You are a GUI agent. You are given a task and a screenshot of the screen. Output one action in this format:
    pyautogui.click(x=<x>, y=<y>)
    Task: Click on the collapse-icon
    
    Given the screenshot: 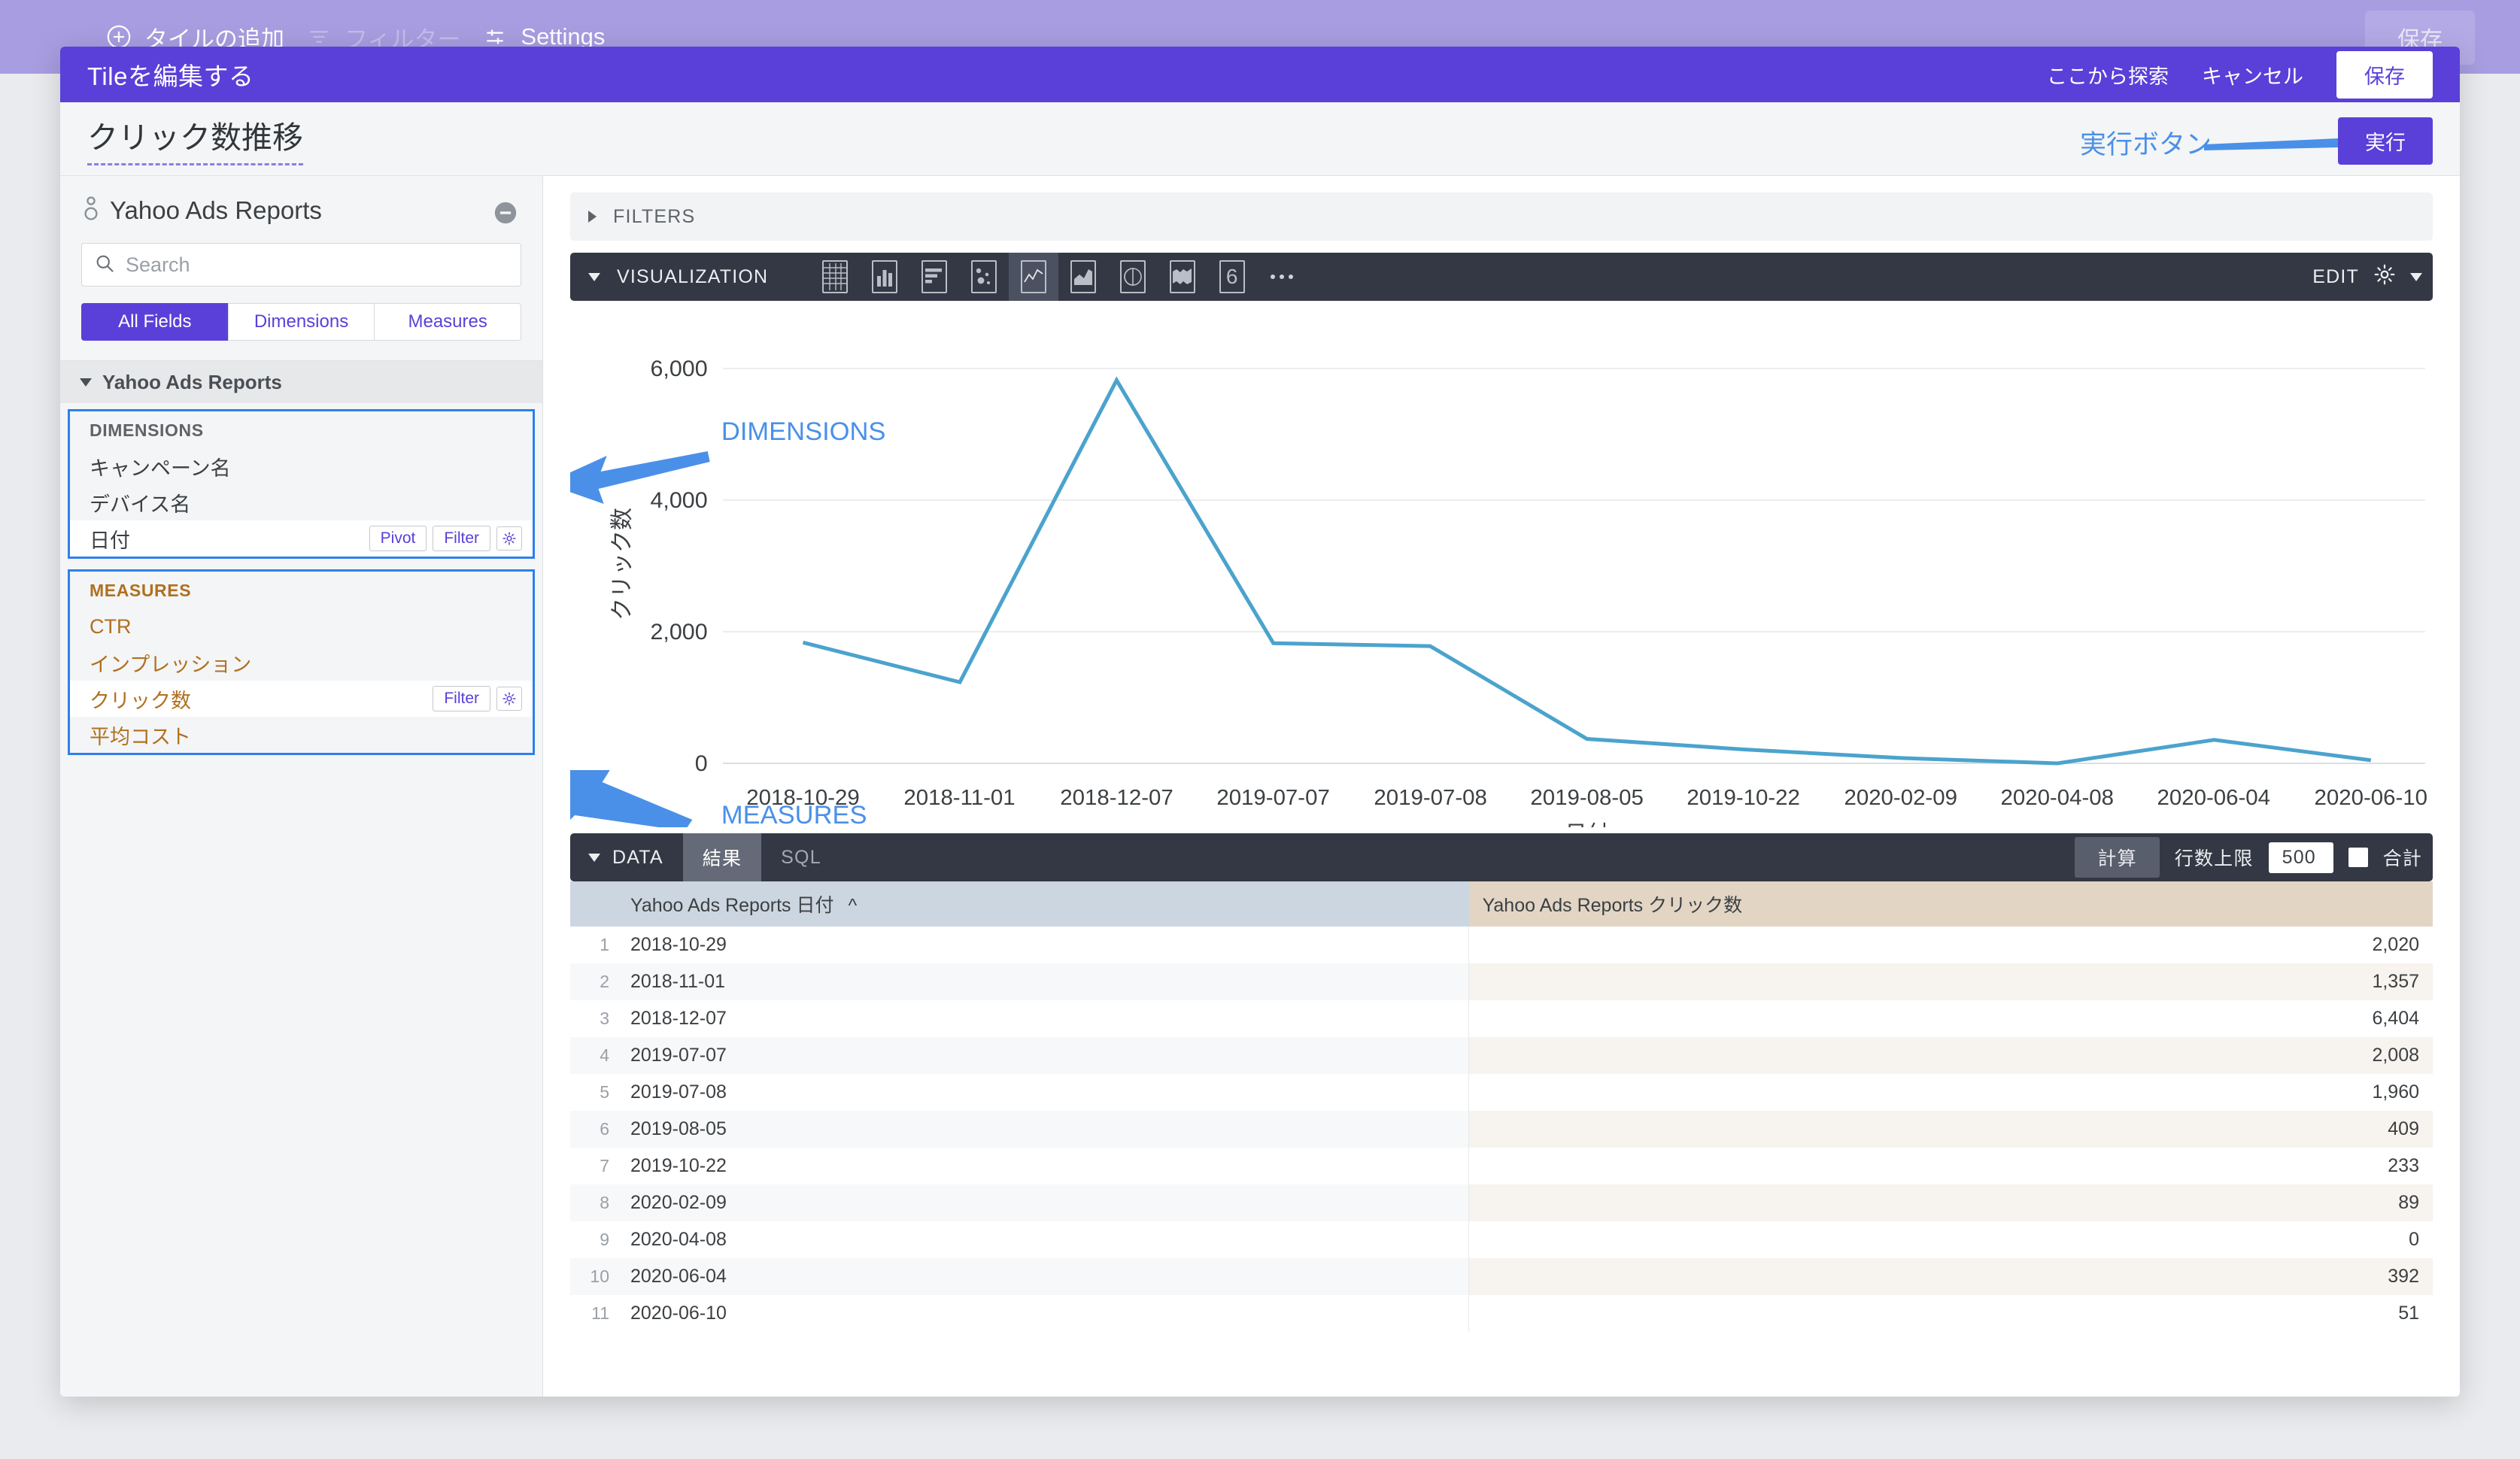 What is the action you would take?
    pyautogui.click(x=505, y=214)
    